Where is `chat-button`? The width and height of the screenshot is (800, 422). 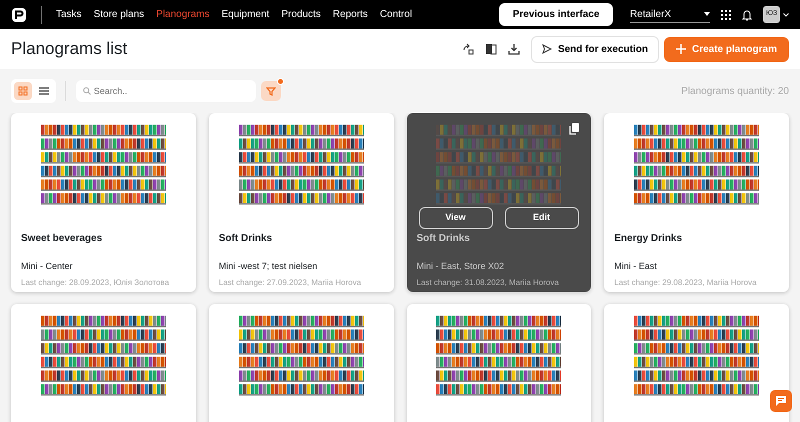
chat-button is located at coordinates (781, 401).